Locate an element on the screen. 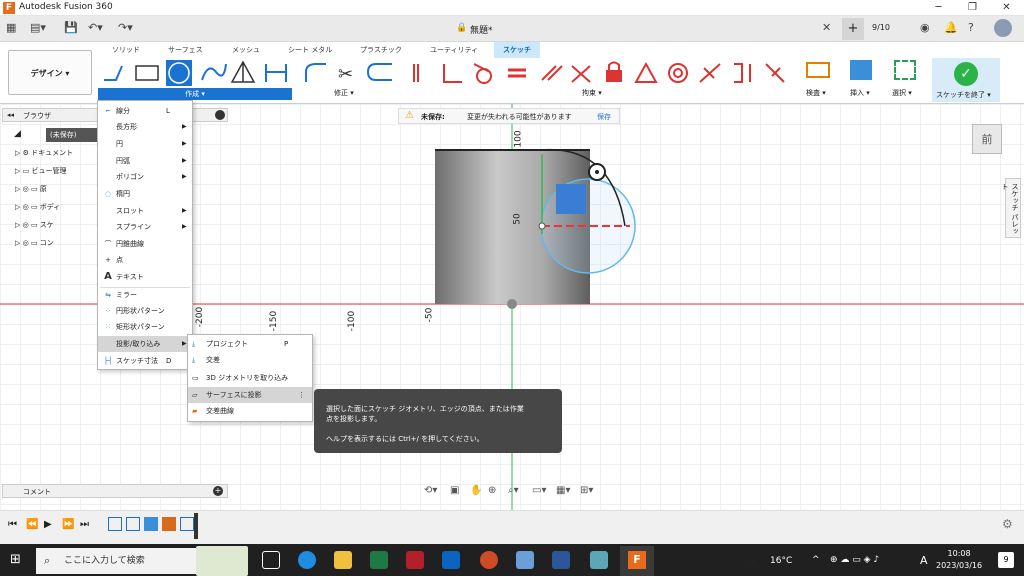  sketch-palette-tab: スケッチ パレット is located at coordinates (1011, 208).